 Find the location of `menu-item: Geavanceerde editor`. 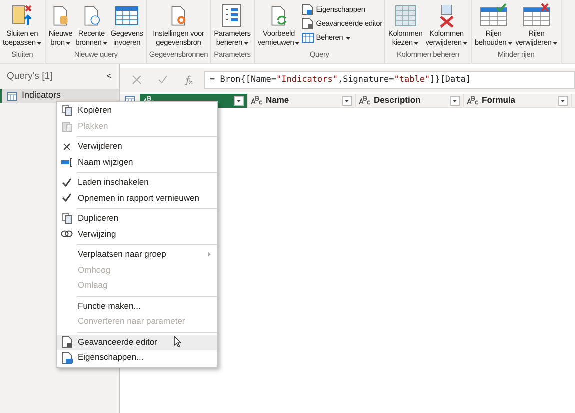

menu-item: Geavanceerde editor is located at coordinates (137, 342).